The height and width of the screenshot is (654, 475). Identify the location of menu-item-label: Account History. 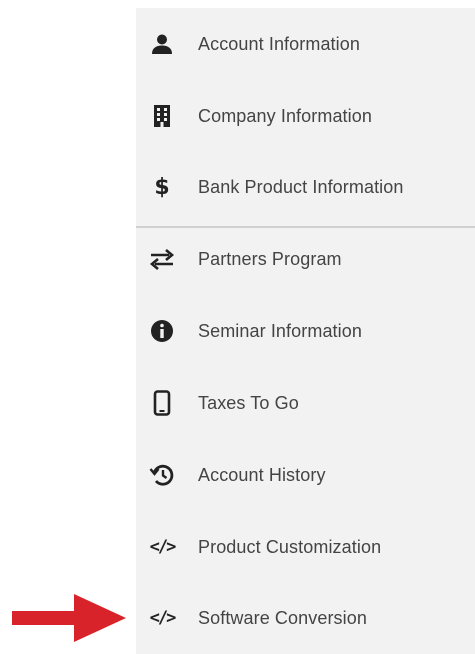
(262, 474).